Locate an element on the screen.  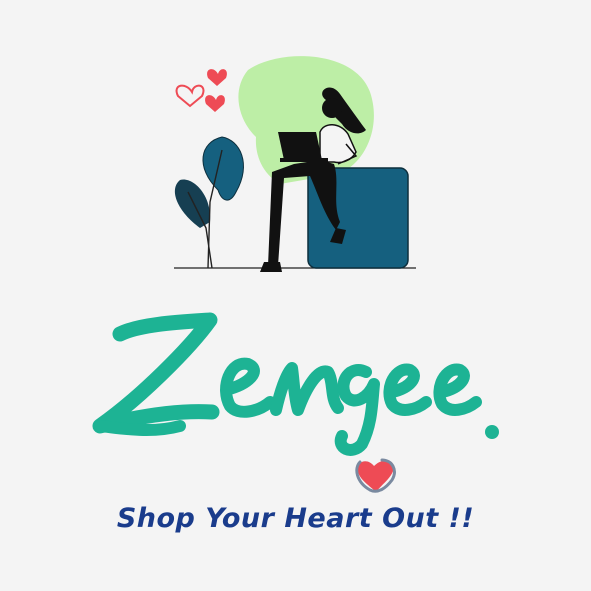
hearts-icon is located at coordinates (201, 90).